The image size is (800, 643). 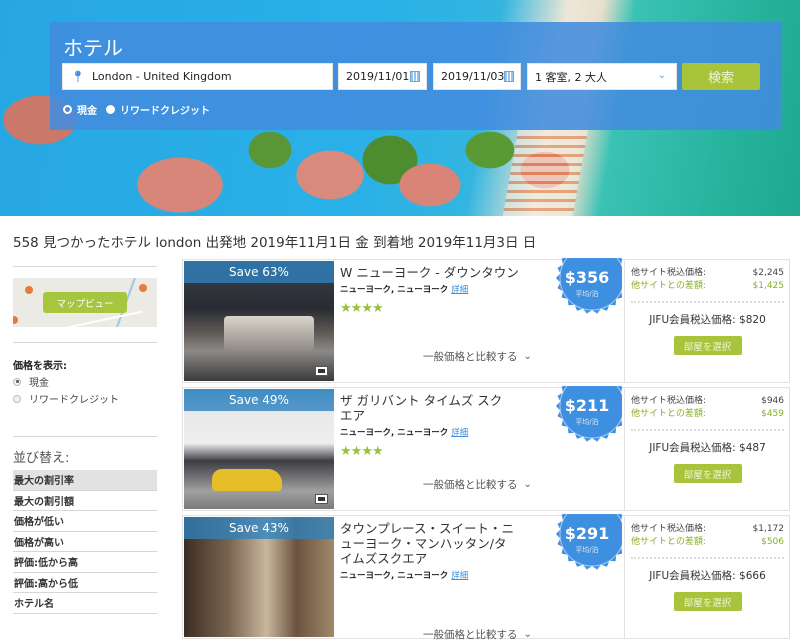 I want to click on checkin-date-input: 2019/11/01, so click(x=382, y=76).